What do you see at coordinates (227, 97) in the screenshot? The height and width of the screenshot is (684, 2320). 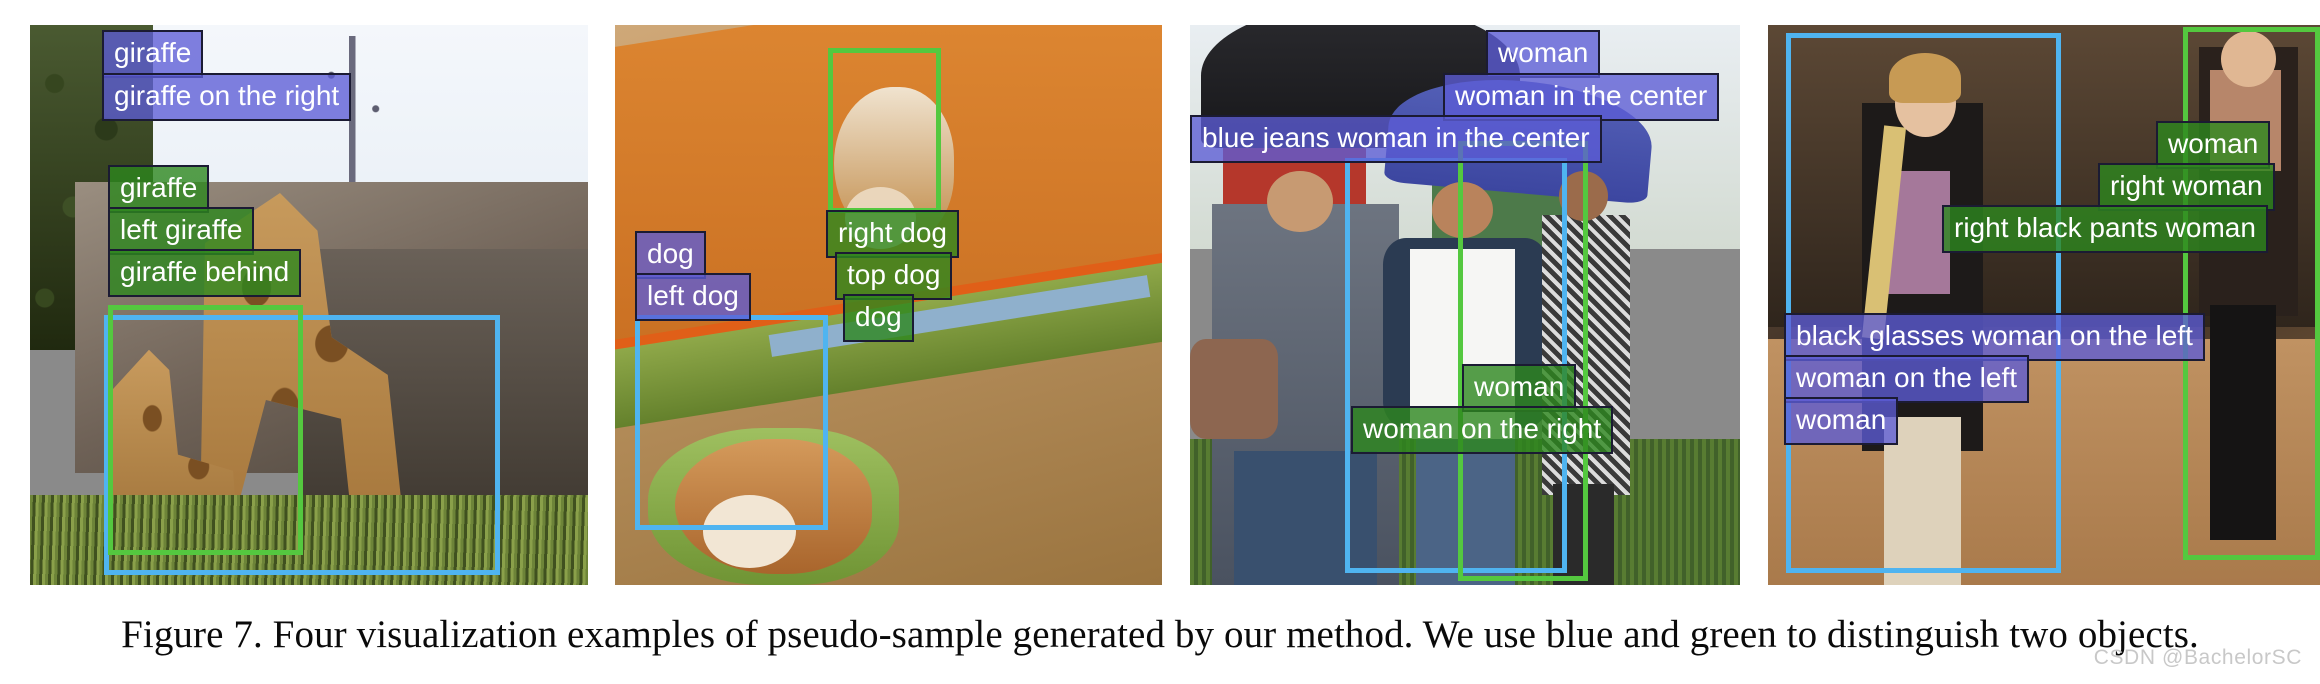 I see `label-giraffe-on-the-right: giraffe on the right` at bounding box center [227, 97].